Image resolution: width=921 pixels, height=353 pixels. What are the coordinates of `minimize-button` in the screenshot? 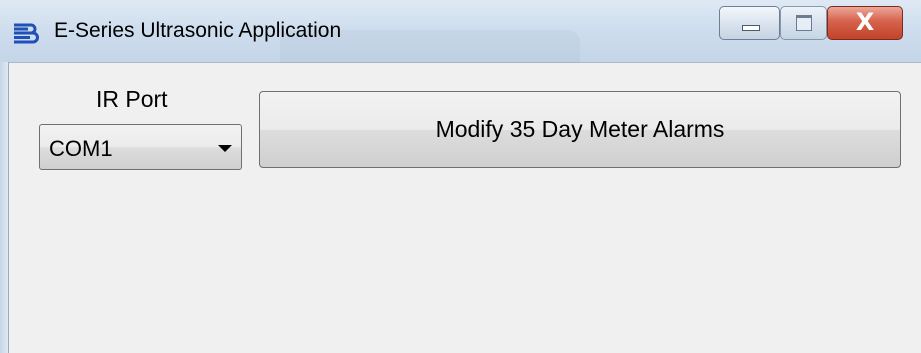 It's located at (749, 23).